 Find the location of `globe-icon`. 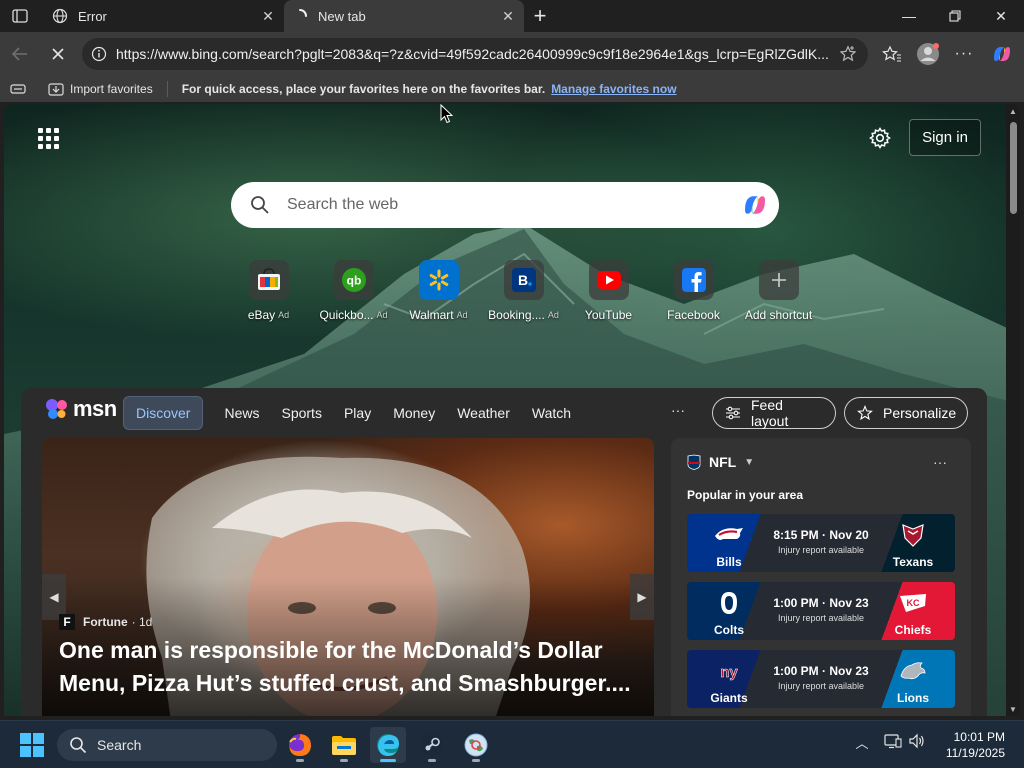

globe-icon is located at coordinates (60, 16).